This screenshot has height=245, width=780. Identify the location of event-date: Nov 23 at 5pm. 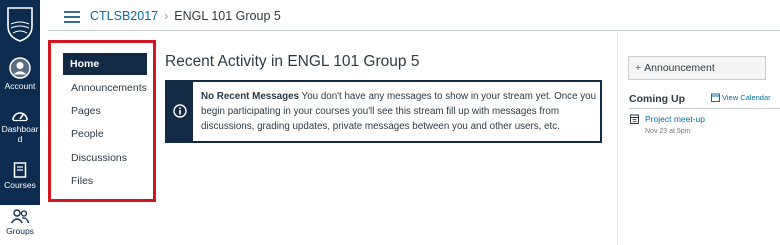
(668, 131).